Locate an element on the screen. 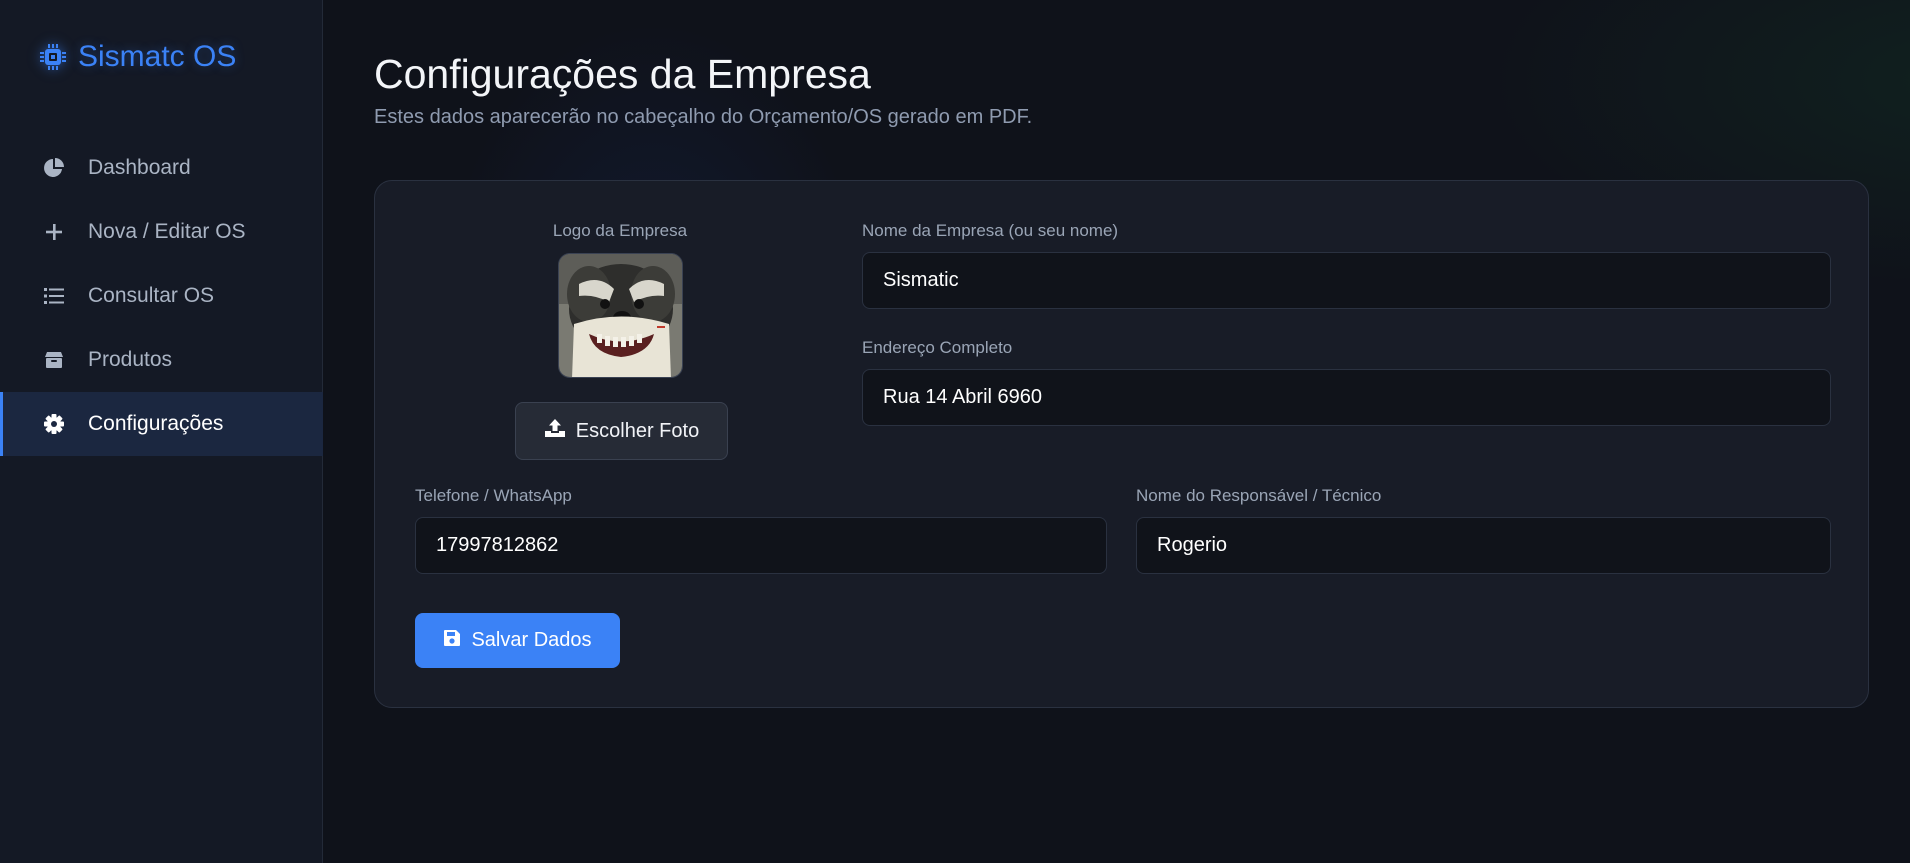 The width and height of the screenshot is (1910, 863). save-button: Salvar Dados is located at coordinates (517, 640).